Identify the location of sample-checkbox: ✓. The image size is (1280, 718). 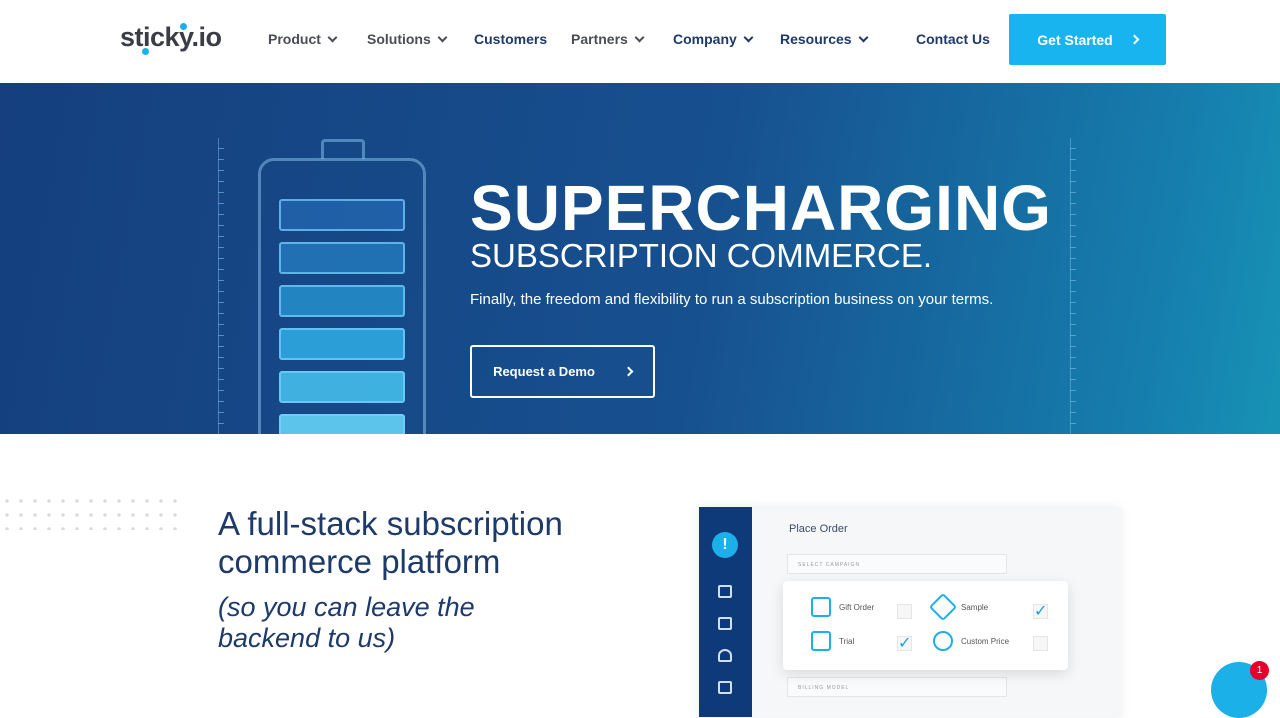
(1040, 611).